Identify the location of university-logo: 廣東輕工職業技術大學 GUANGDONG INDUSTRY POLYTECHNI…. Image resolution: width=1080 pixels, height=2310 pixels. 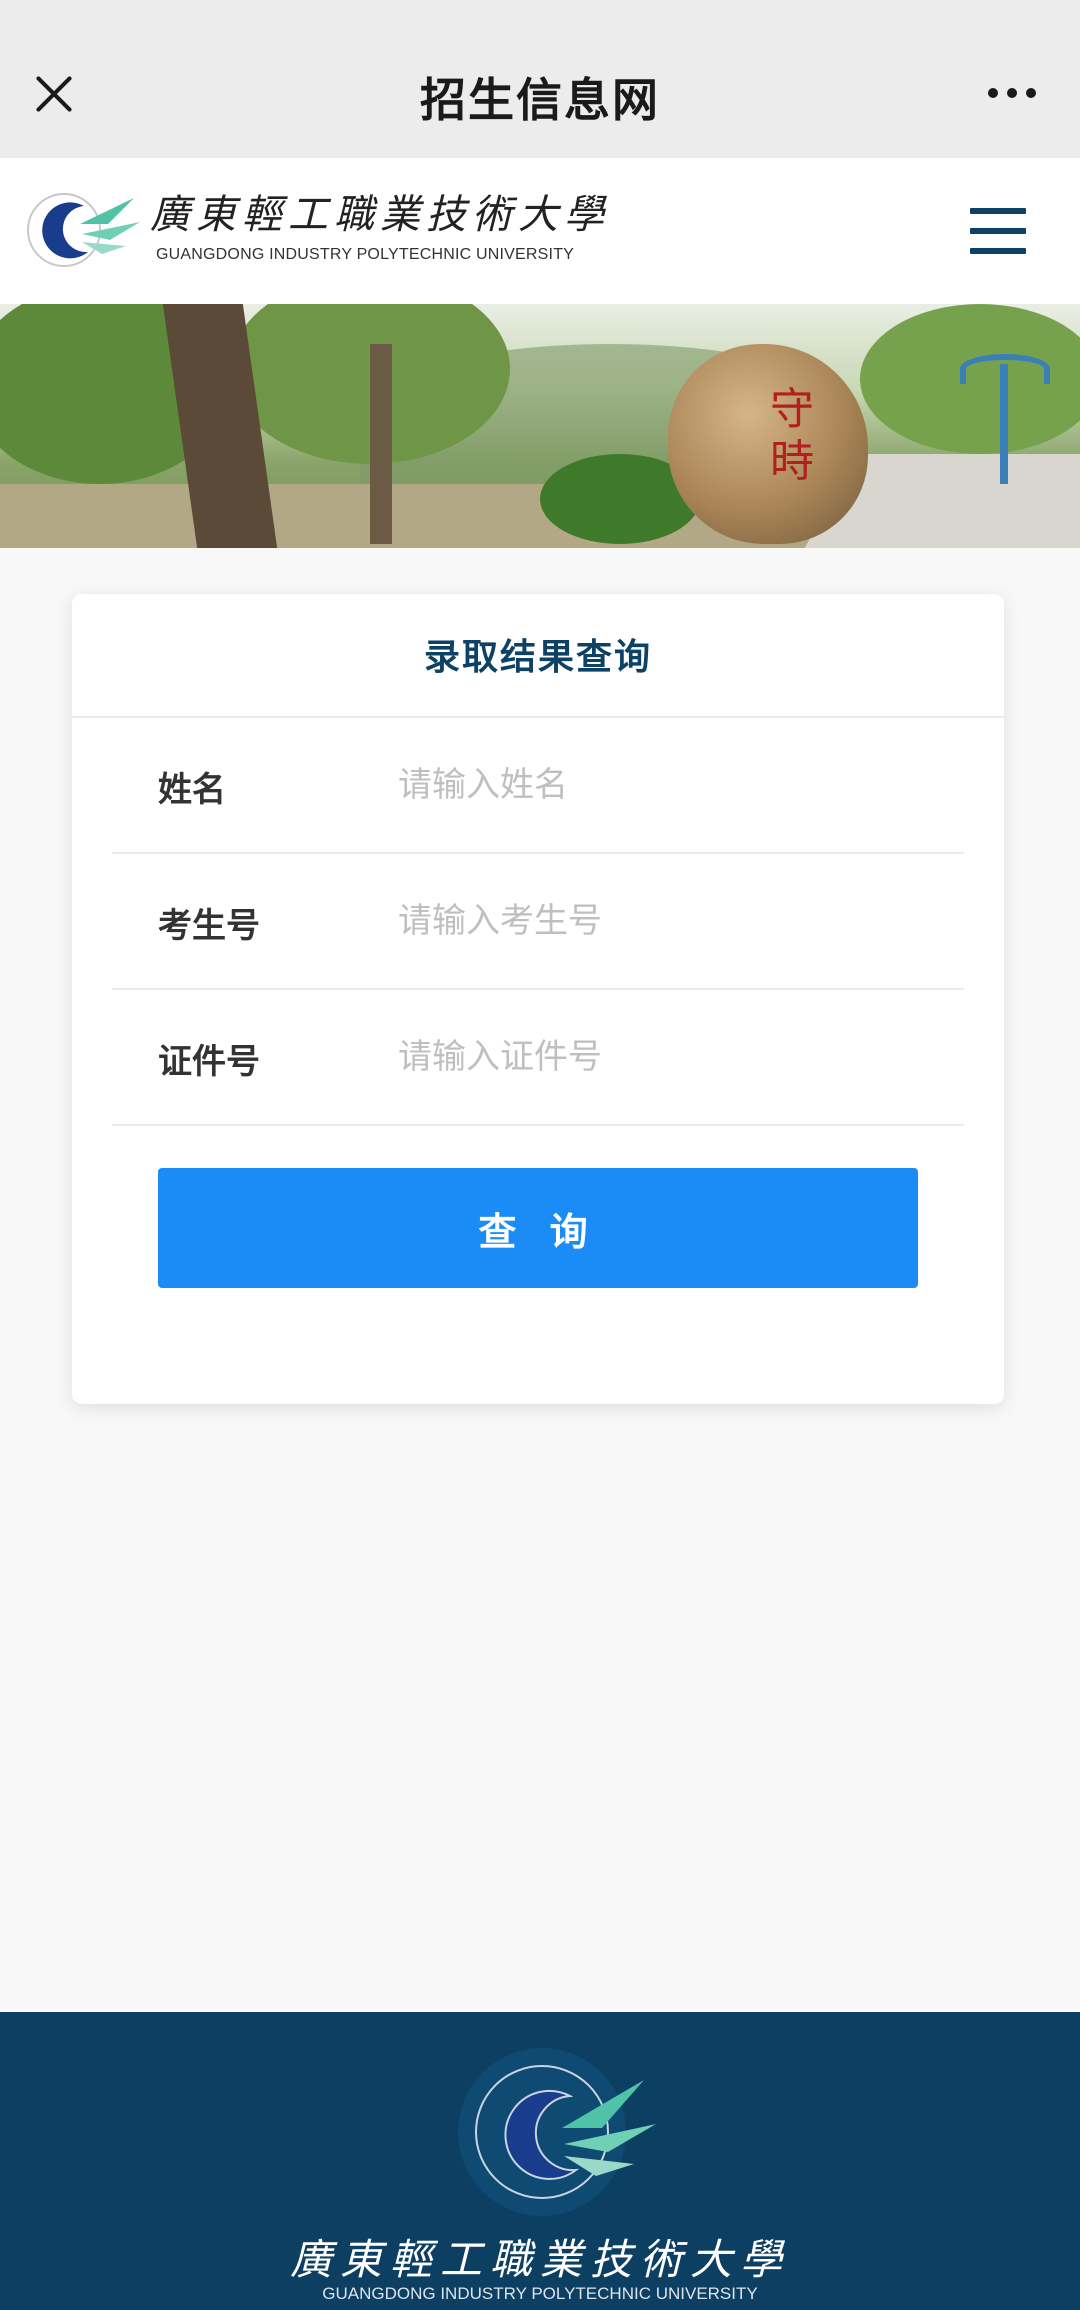
(313, 230).